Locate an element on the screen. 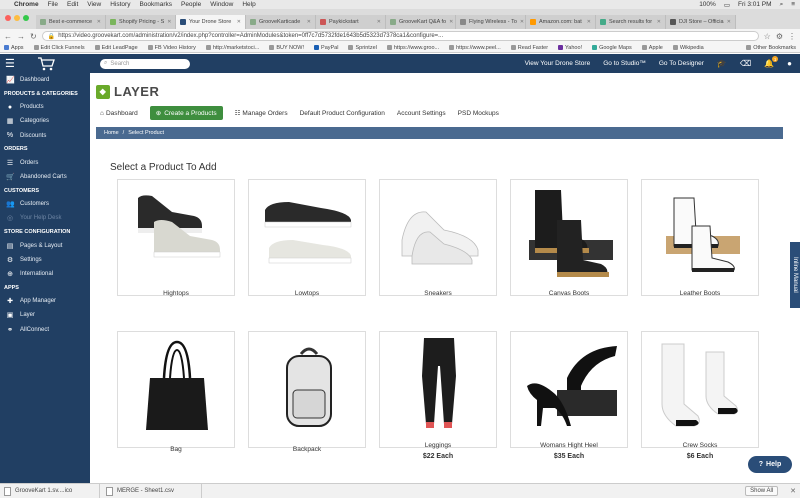 The height and width of the screenshot is (498, 800). browser-tab-active: Your Drone Store ✕ is located at coordinates (211, 22).